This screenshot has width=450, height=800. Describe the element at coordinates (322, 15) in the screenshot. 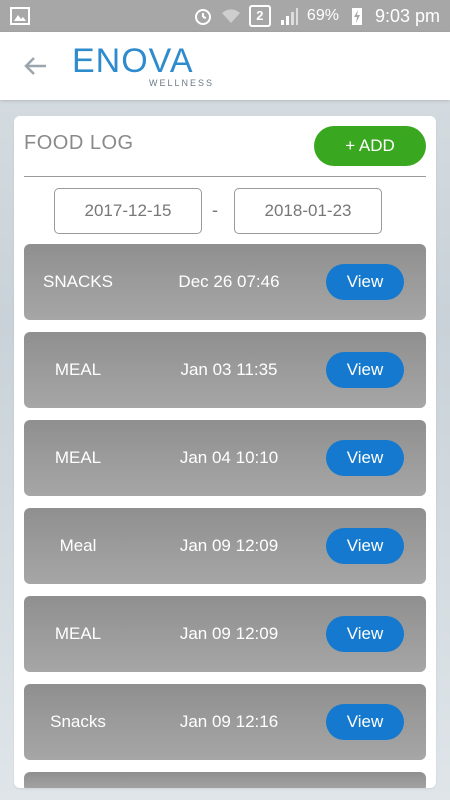

I see `battery-percent: 69%` at that location.